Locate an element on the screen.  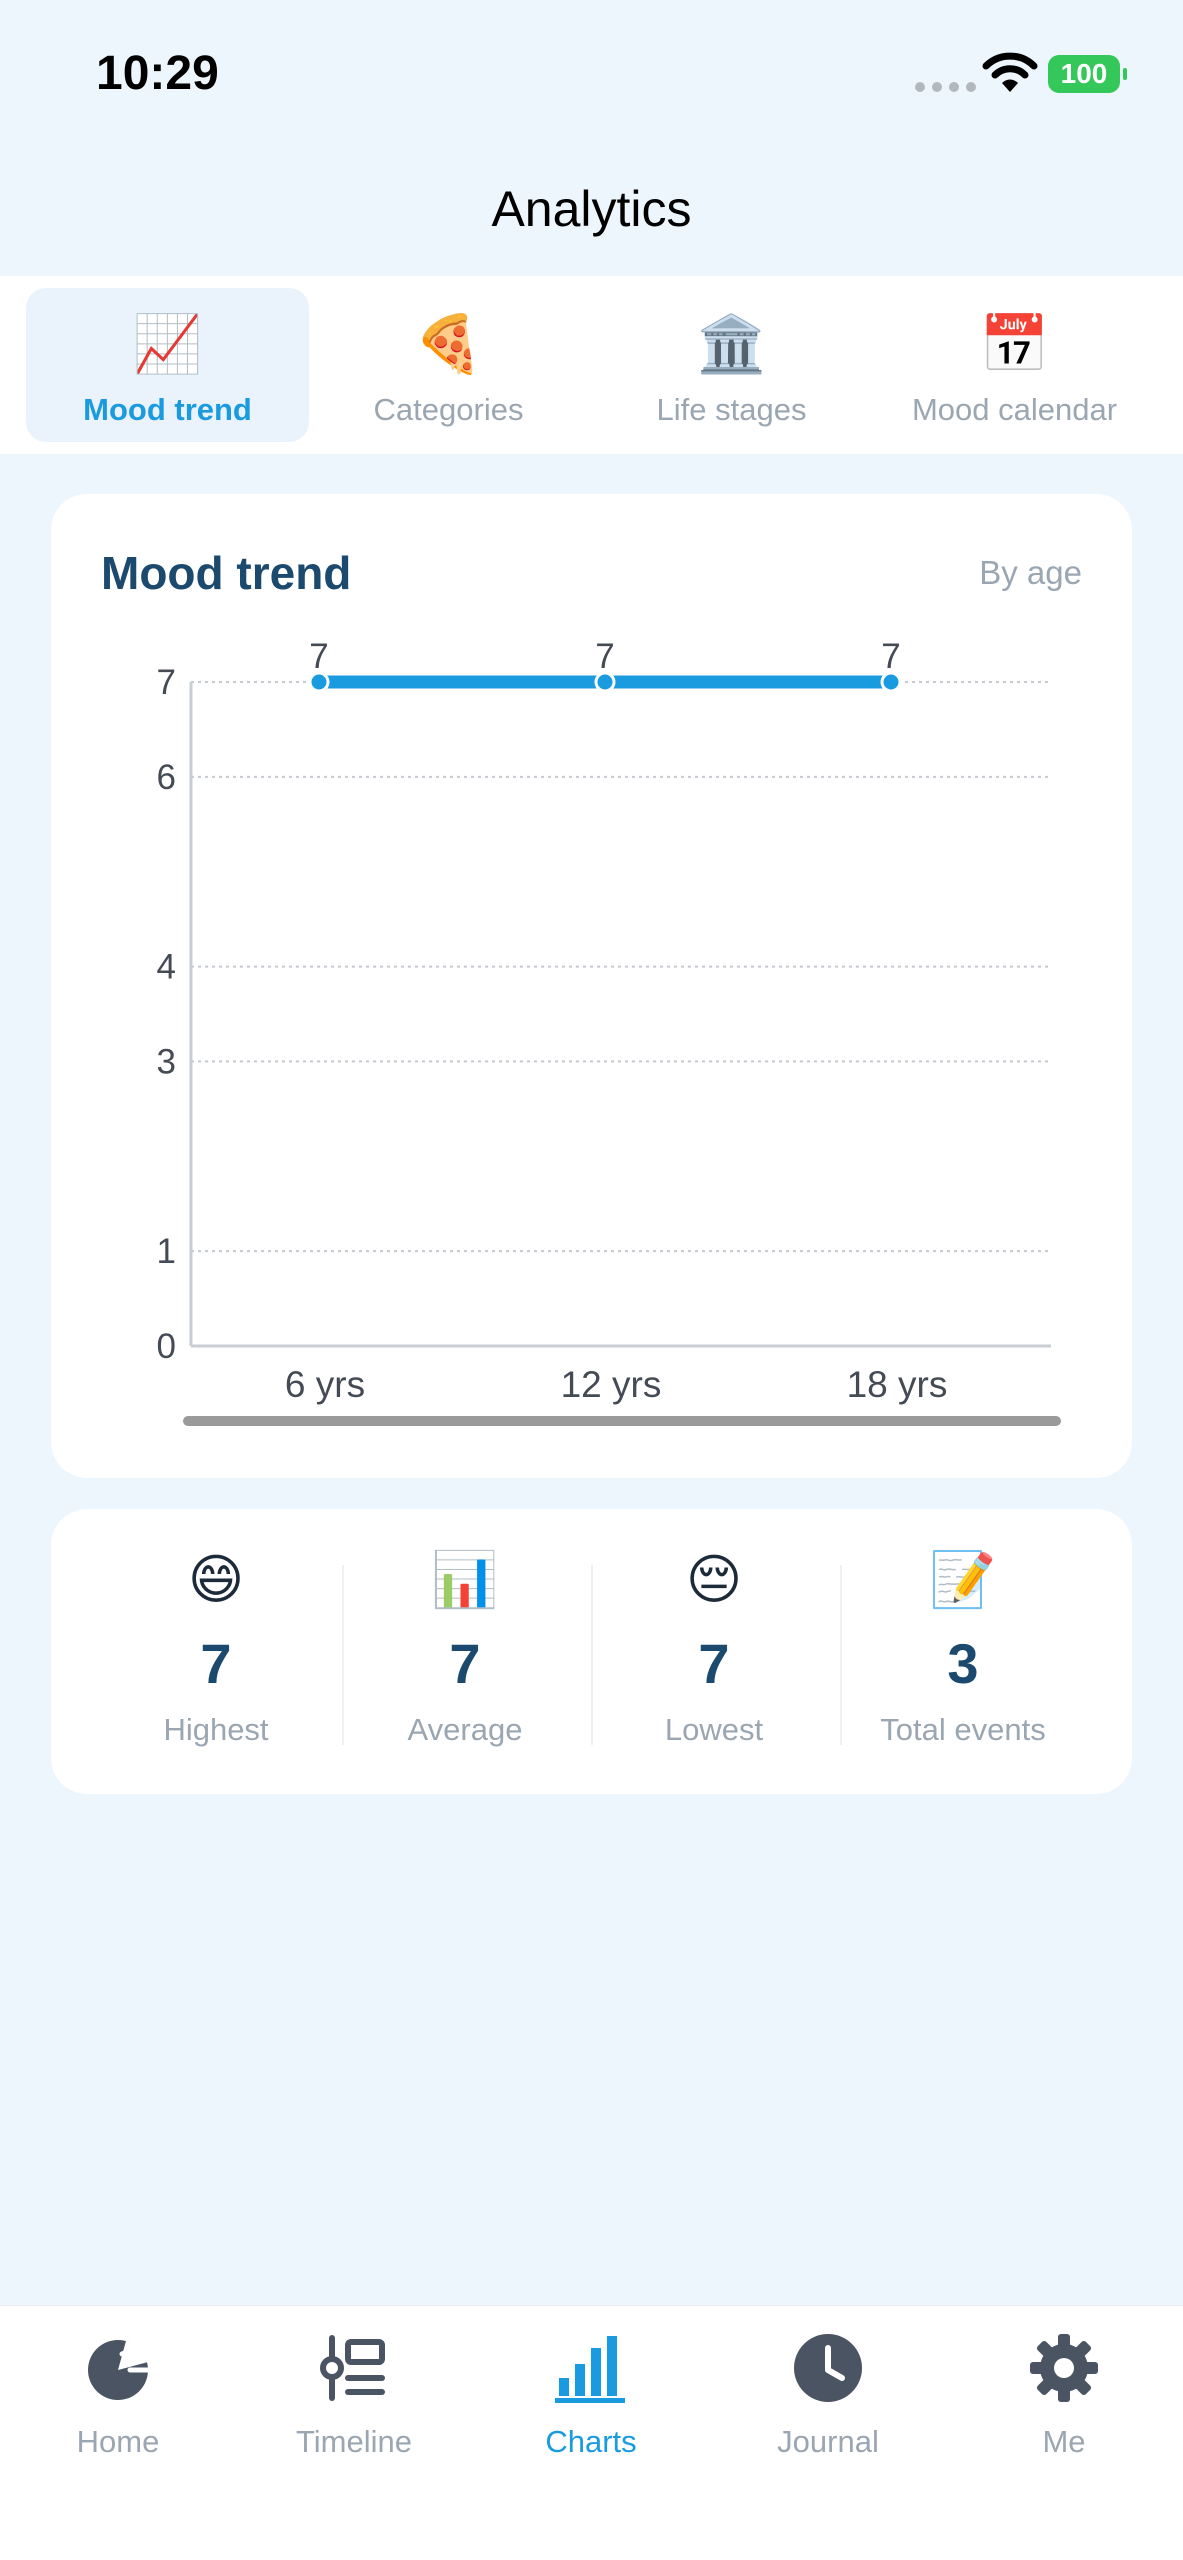
grinning-face-icon: 😄 is located at coordinates (216, 1580).